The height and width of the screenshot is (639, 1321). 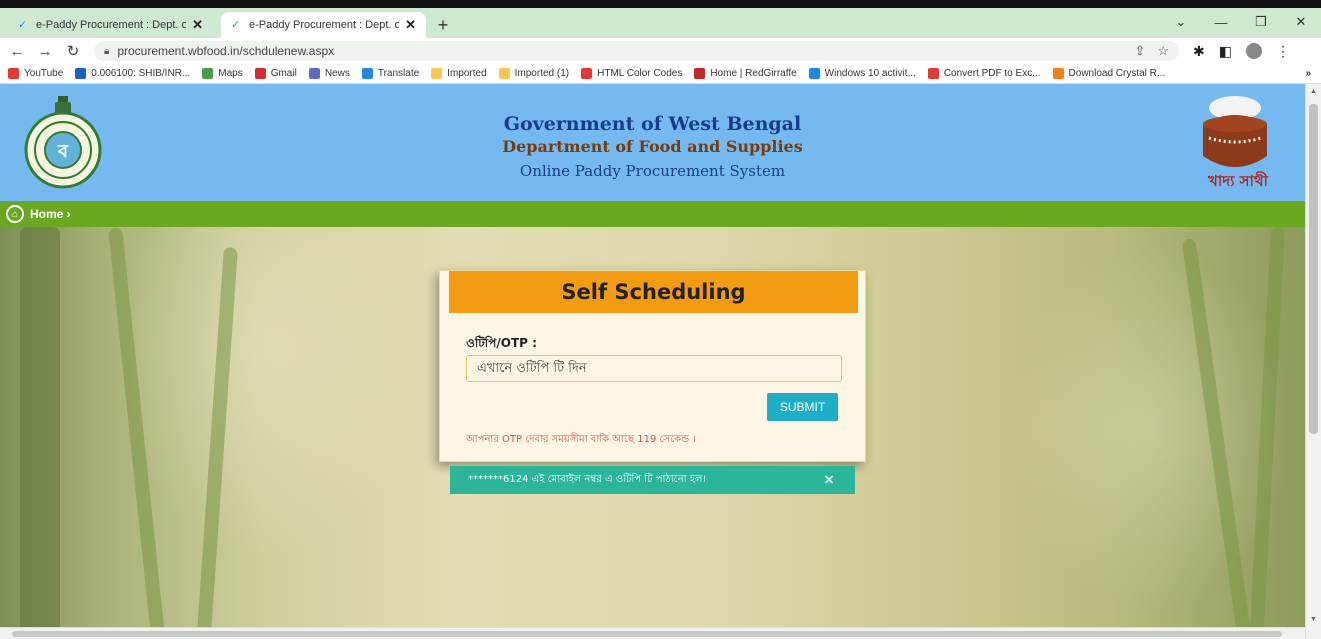 I want to click on bookmark-item: YouTube, so click(x=35, y=73).